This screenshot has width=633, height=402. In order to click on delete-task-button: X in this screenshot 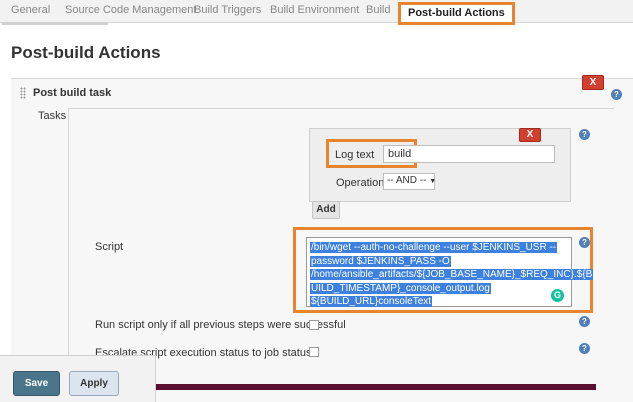, I will do `click(593, 82)`.